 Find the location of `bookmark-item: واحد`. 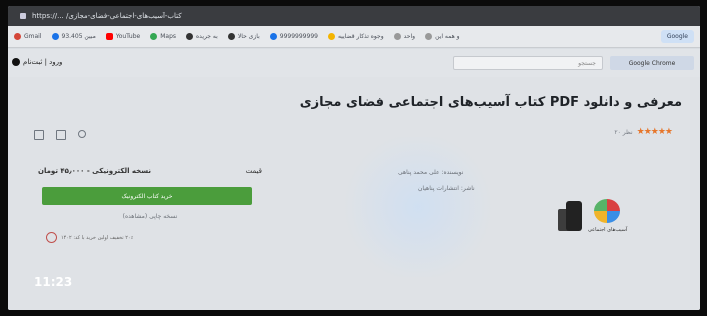

bookmark-item: واحد is located at coordinates (404, 36).